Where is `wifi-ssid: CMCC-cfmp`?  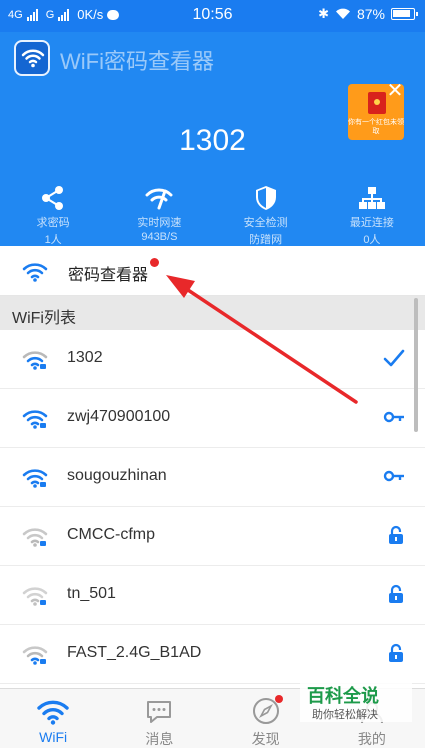
wifi-ssid: CMCC-cfmp is located at coordinates (111, 534).